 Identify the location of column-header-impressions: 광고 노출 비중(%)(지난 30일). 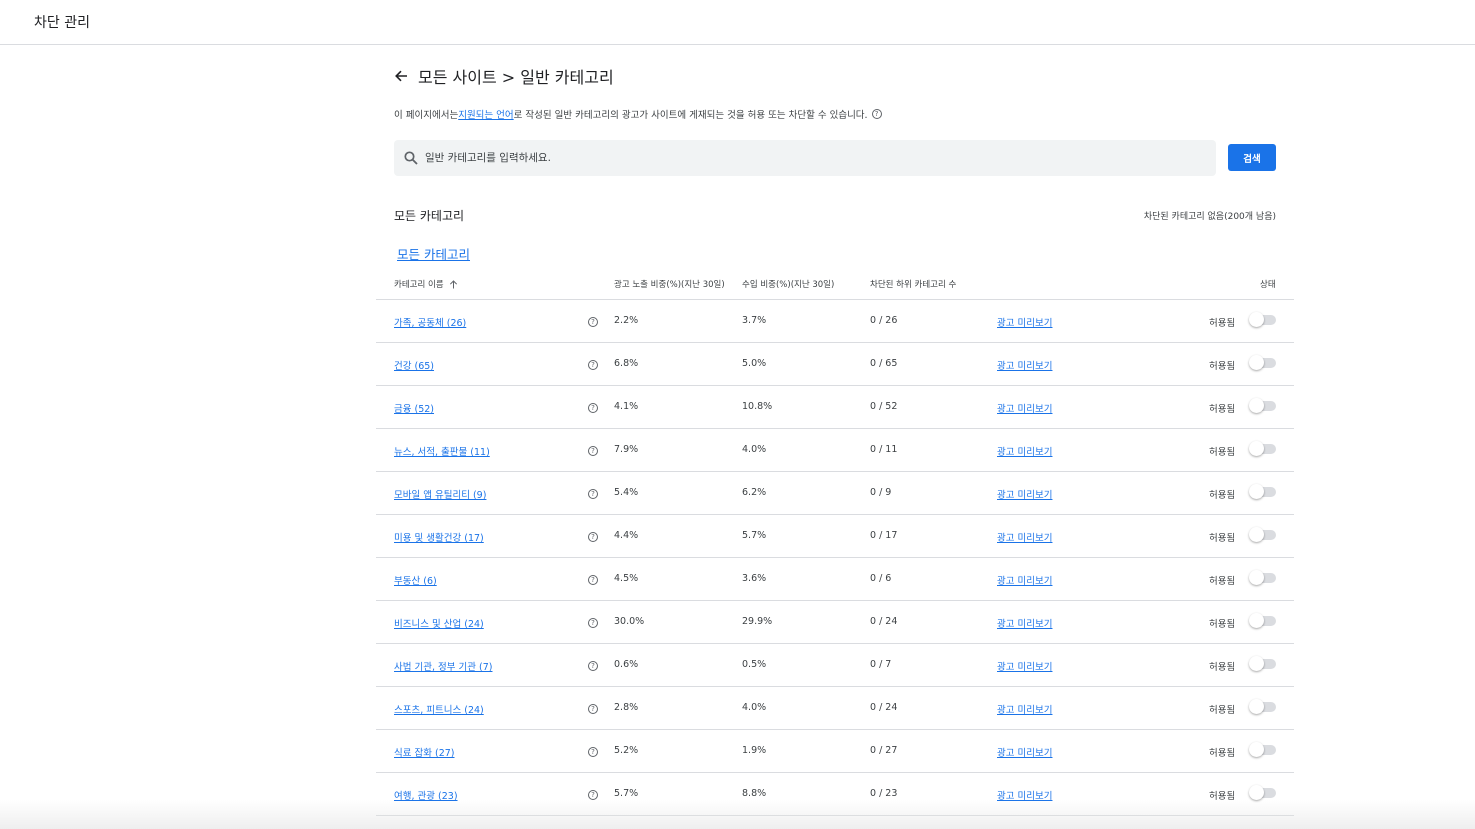
(669, 285).